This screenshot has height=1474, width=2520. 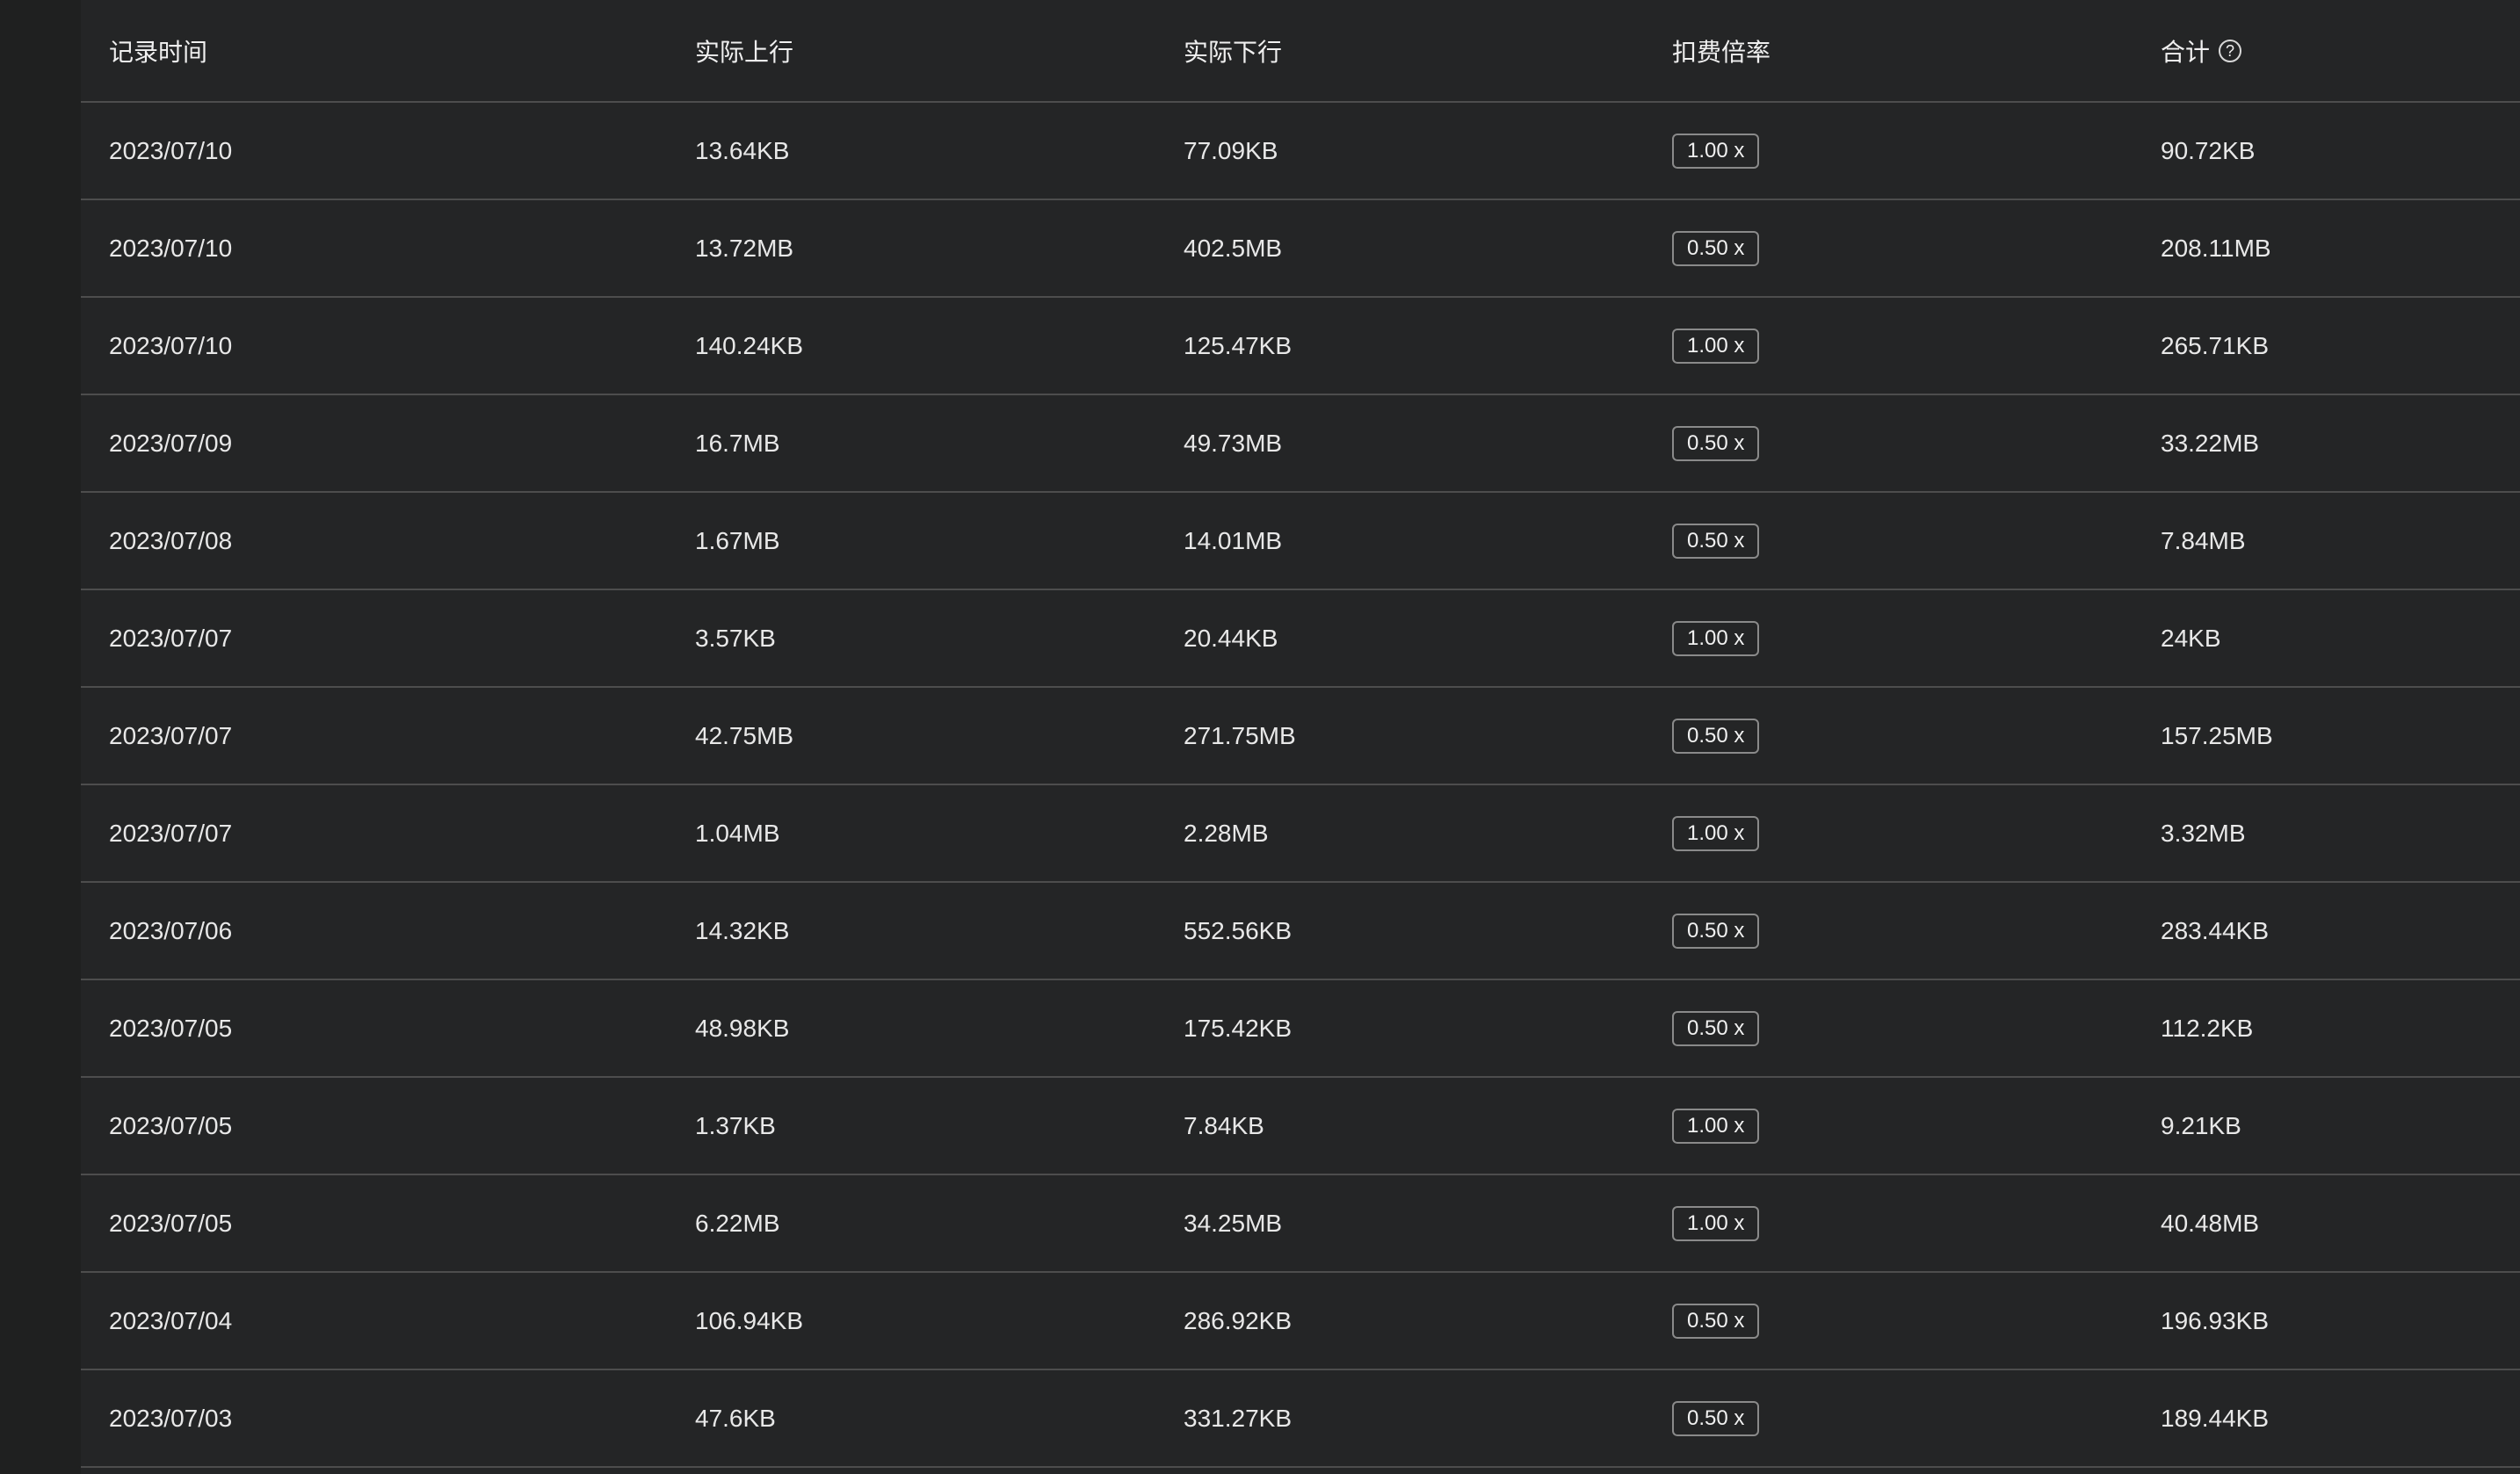 What do you see at coordinates (171, 540) in the screenshot?
I see `record-time: 2023/07/08` at bounding box center [171, 540].